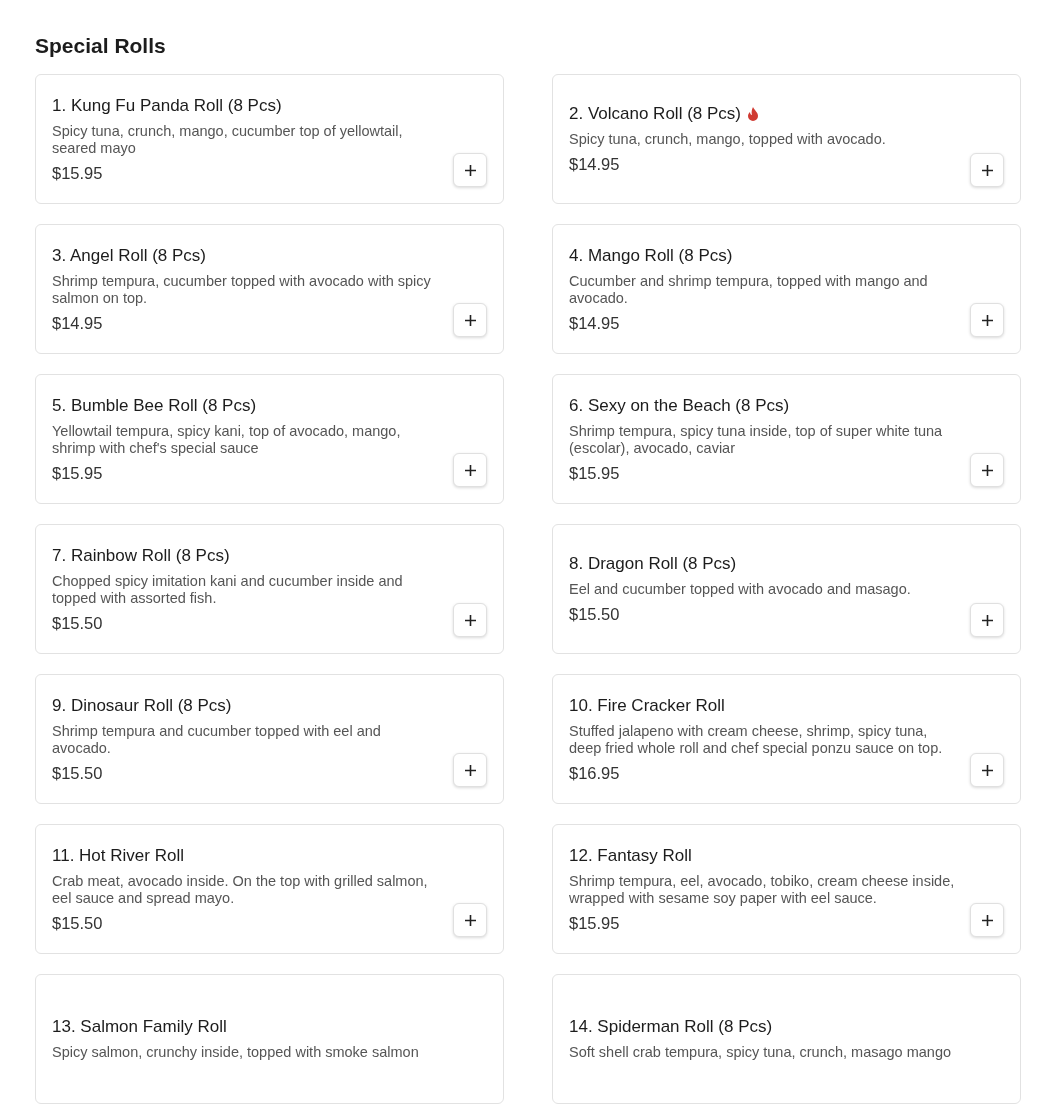  I want to click on item-description: Soft shell crab tempura, spicy tuna, crunch, masago mango, so click(761, 1052).